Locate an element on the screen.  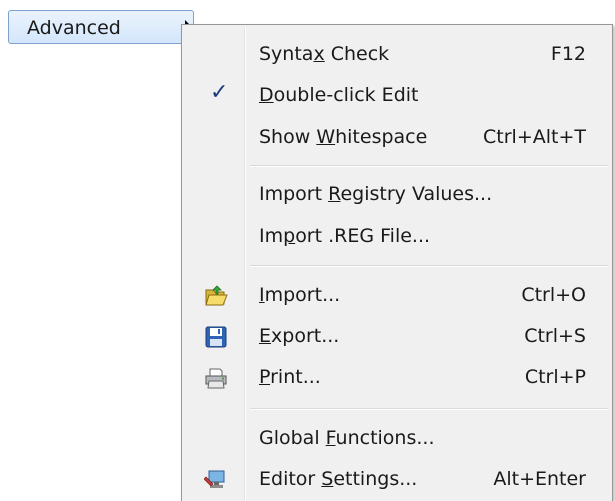
shortcut-label: Ctrl+O is located at coordinates (553, 295).